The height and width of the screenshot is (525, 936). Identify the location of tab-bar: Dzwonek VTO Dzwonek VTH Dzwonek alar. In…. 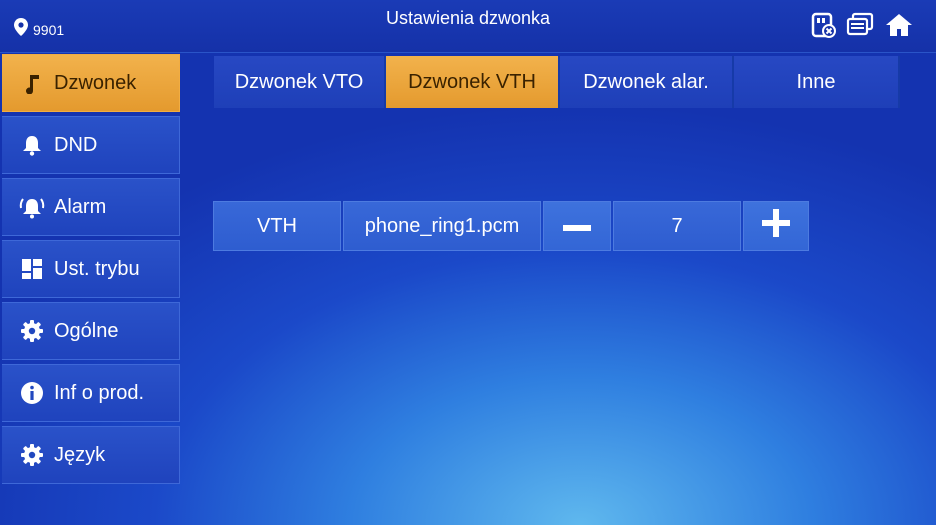
(557, 82).